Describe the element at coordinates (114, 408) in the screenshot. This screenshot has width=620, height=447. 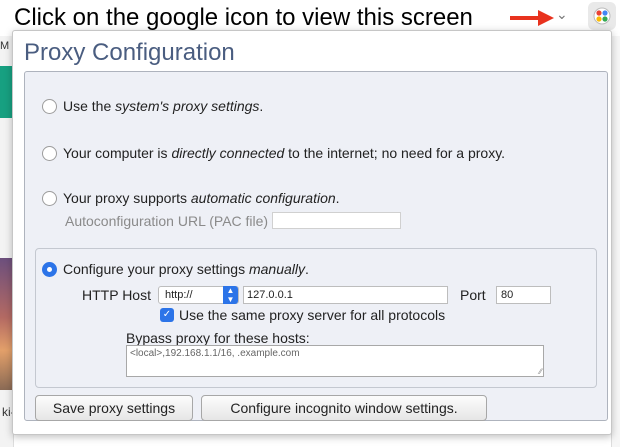
I see `save-proxy-button: Save proxy settings` at that location.